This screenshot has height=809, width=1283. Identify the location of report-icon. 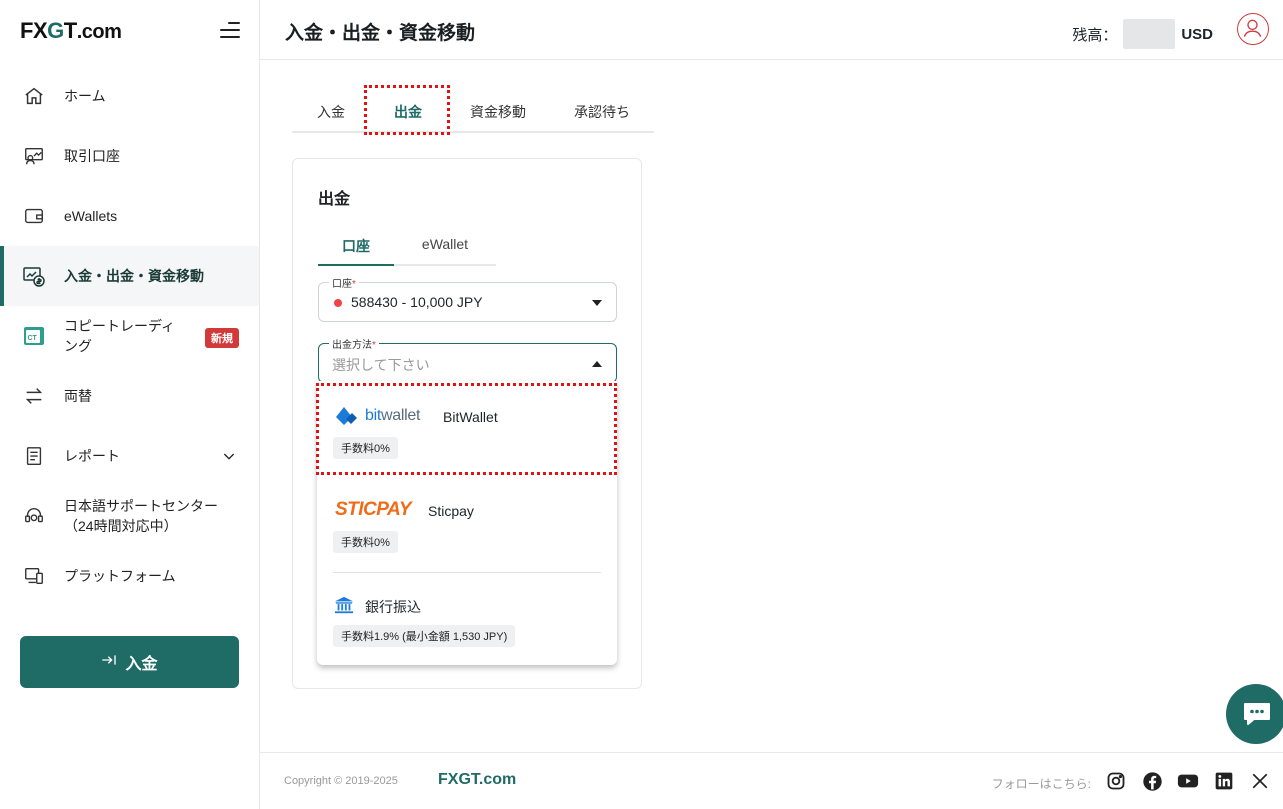
(34, 456).